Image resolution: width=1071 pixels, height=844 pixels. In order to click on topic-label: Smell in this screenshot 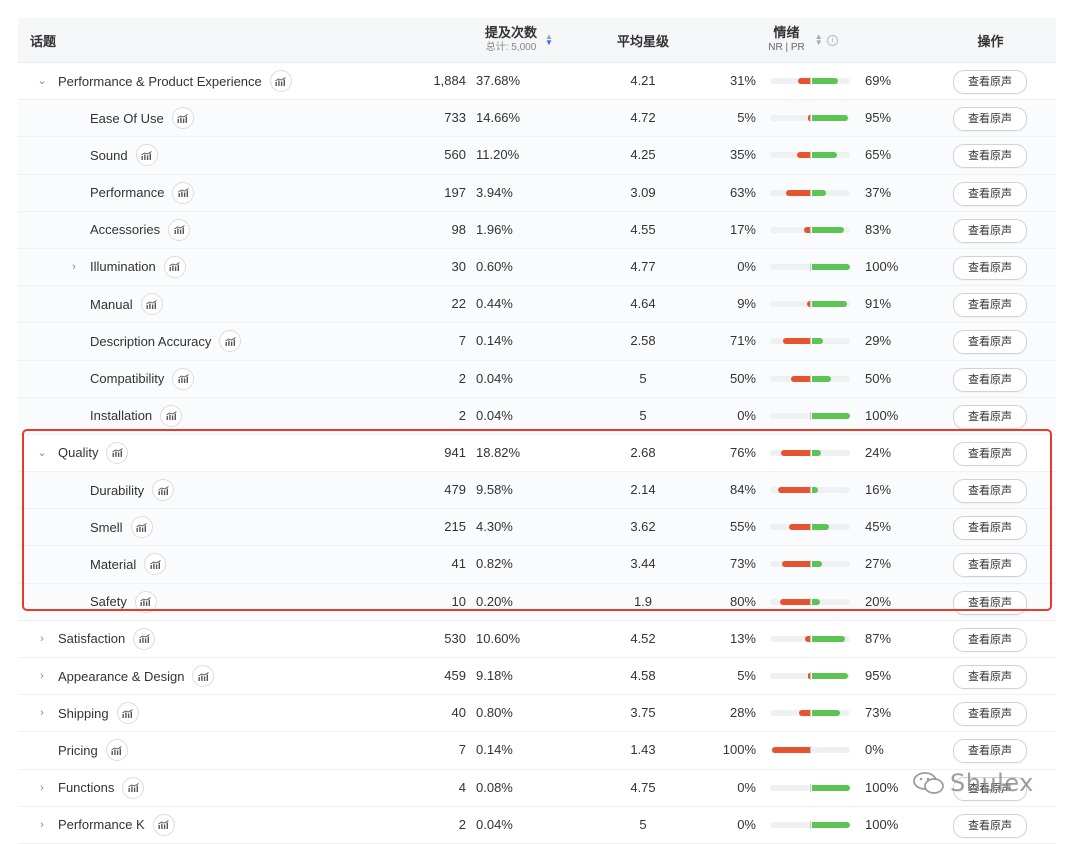, I will do `click(106, 527)`.